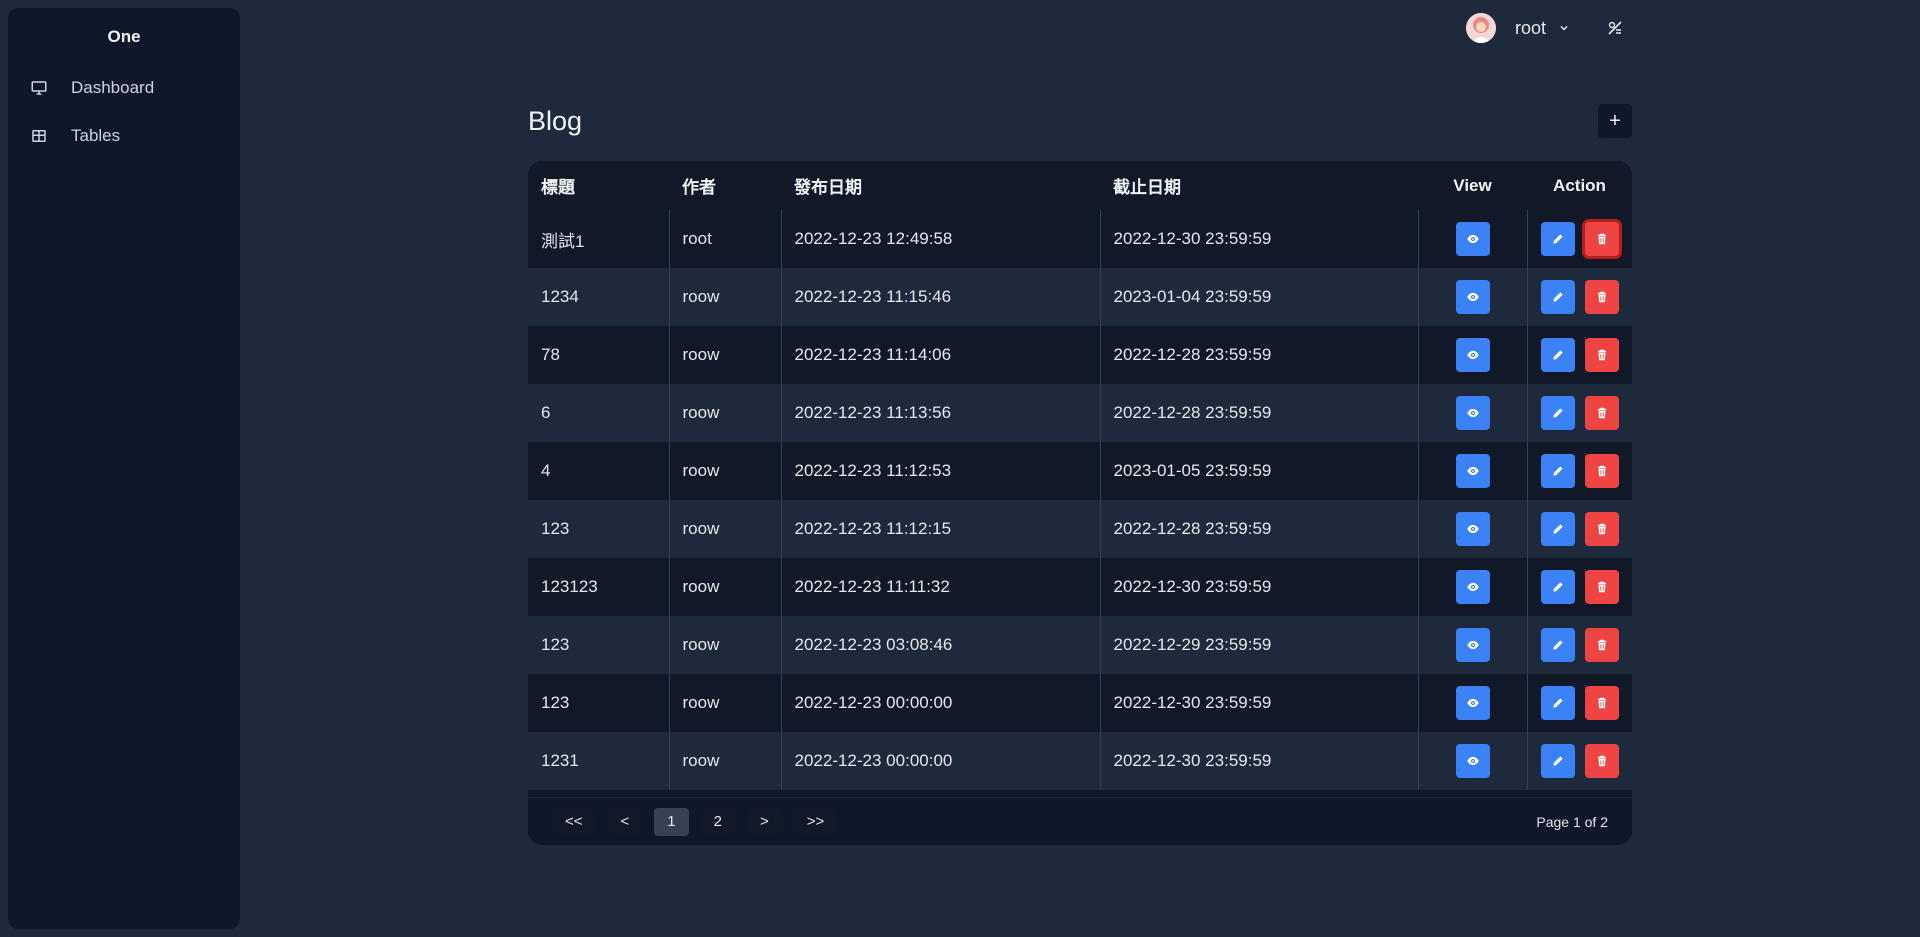  What do you see at coordinates (725, 185) in the screenshot?
I see `column-header-author: 作者` at bounding box center [725, 185].